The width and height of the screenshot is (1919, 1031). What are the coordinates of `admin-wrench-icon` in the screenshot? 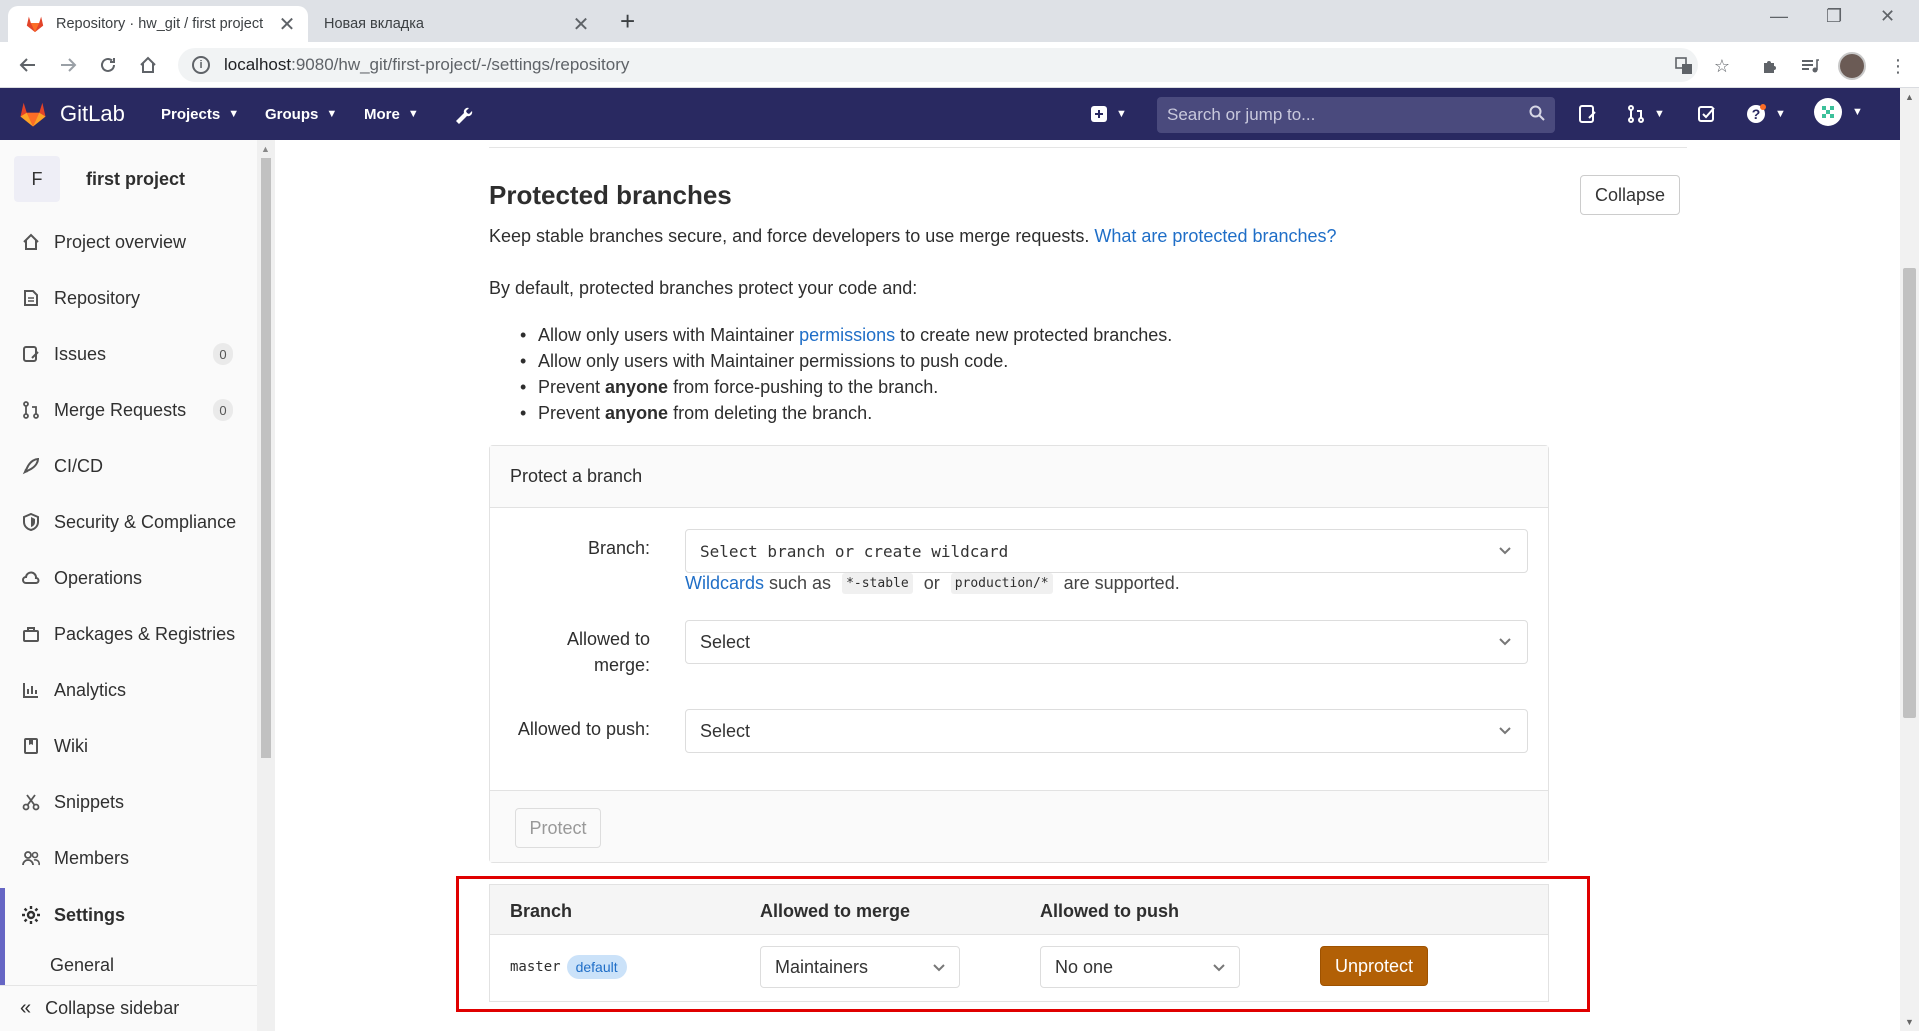 It's located at (463, 114).